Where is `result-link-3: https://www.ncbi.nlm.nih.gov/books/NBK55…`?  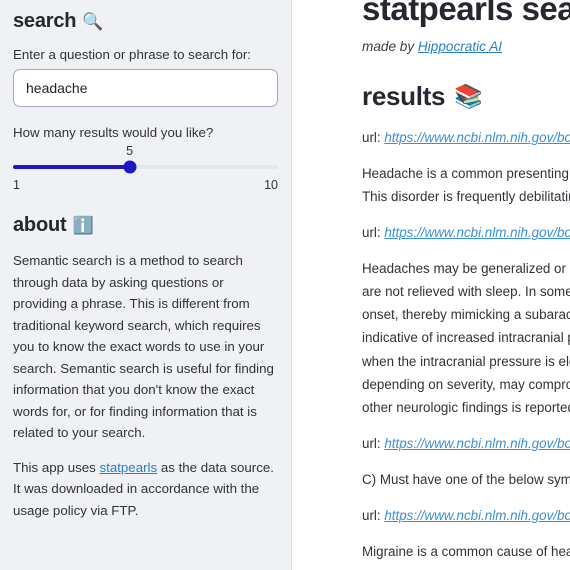 result-link-3: https://www.ncbi.nlm.nih.gov/books/NBK55… is located at coordinates (477, 443).